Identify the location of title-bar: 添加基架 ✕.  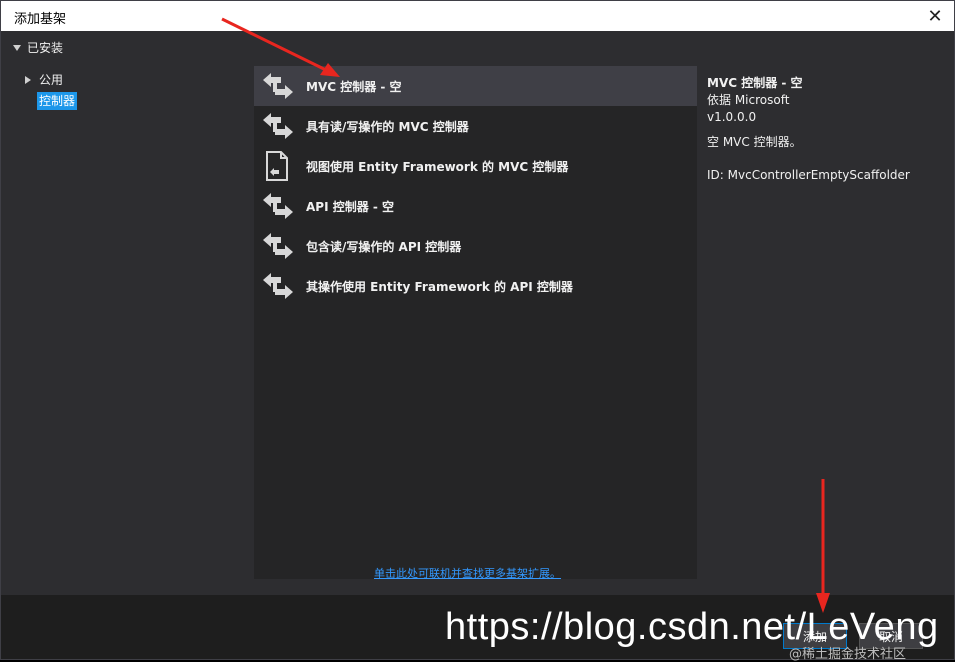
(477, 16).